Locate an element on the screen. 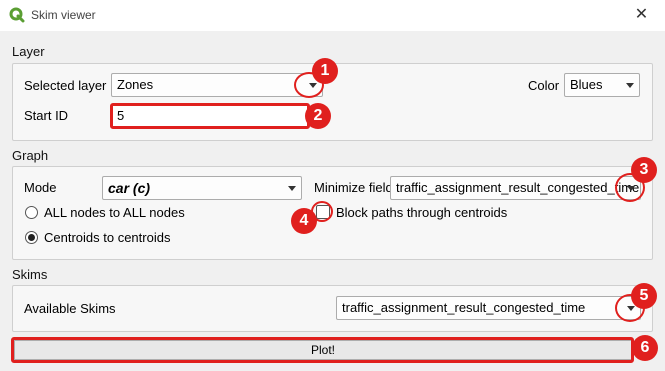  graph-section-title: Graph is located at coordinates (30, 155).